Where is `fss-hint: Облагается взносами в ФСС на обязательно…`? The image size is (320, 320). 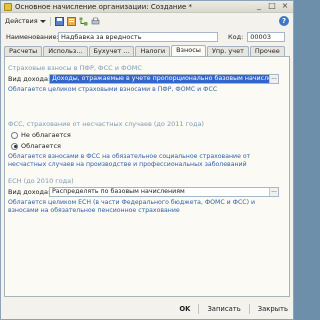 fss-hint: Облагается взносами в ФСС на обязательно… is located at coordinates (129, 160).